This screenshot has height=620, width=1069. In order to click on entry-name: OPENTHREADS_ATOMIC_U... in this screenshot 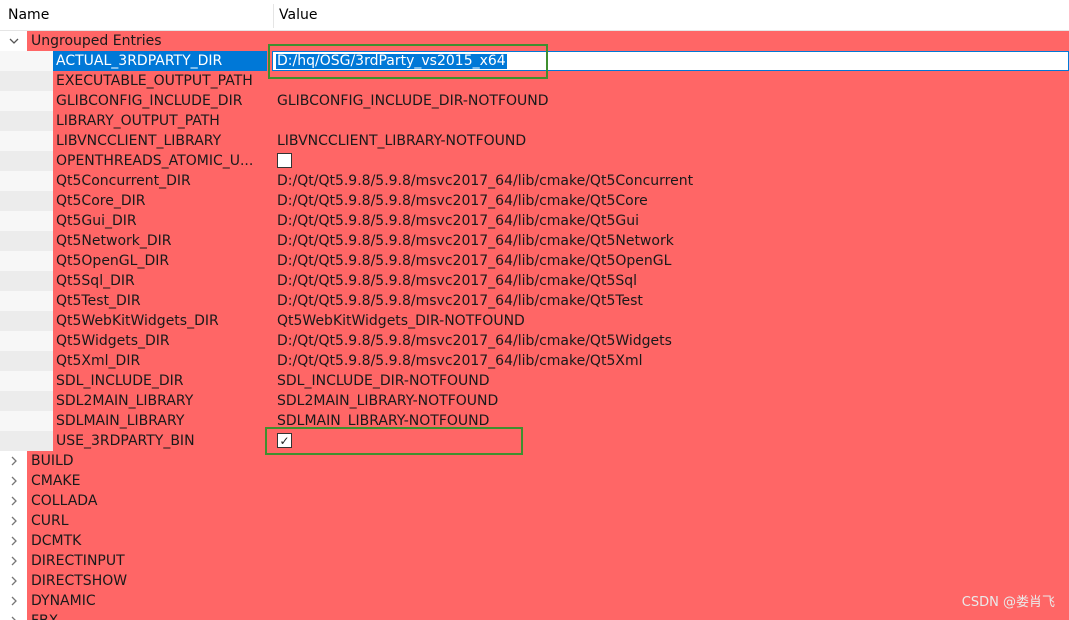, I will do `click(155, 161)`.